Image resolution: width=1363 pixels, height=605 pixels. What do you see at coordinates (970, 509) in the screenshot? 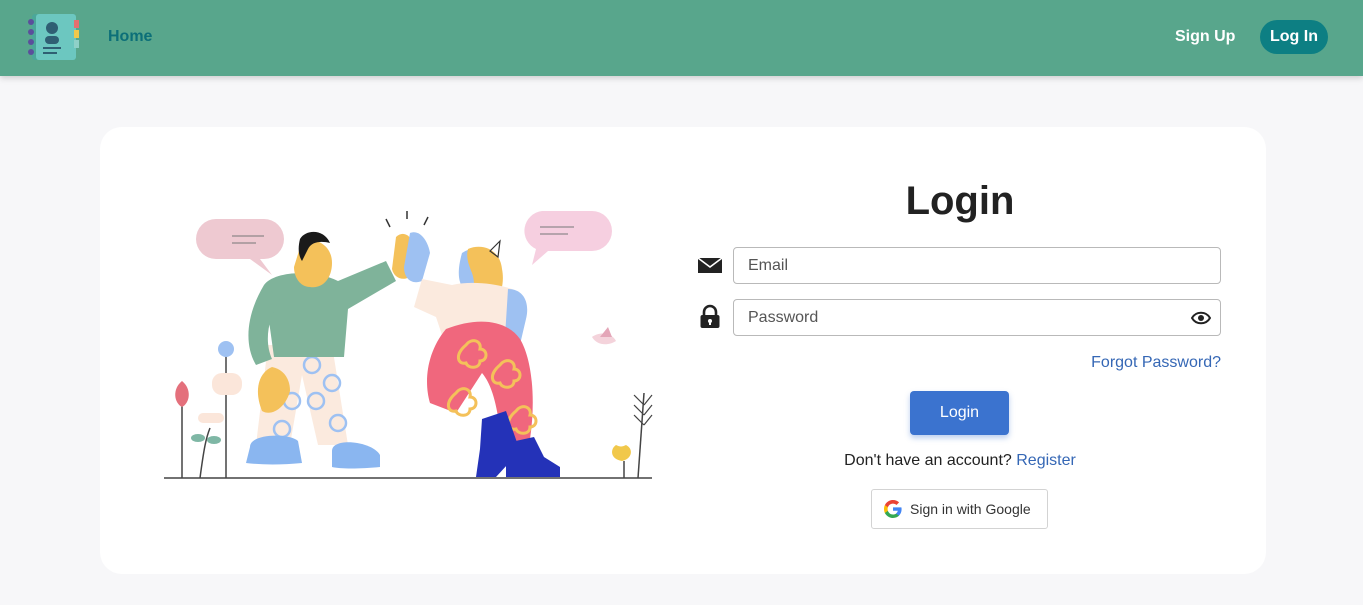
I see `google-signin-label: Sign in with Google` at bounding box center [970, 509].